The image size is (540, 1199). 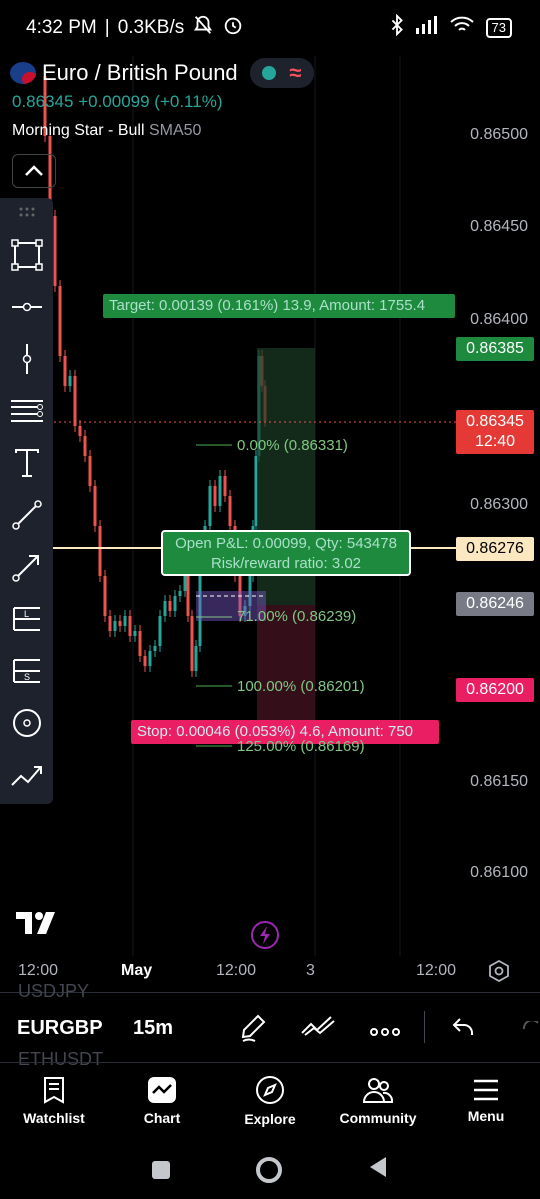 I want to click on pencil-icon, so click(x=254, y=1030).